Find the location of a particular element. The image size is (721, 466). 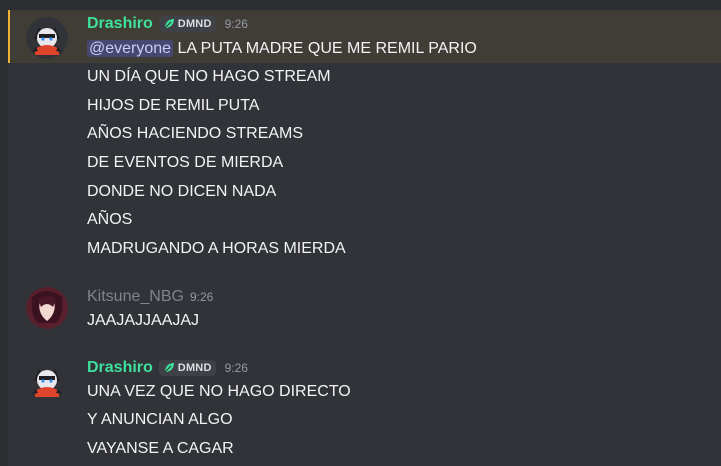

message-line: DE EVENTOS DE MIERDA is located at coordinates (185, 162).